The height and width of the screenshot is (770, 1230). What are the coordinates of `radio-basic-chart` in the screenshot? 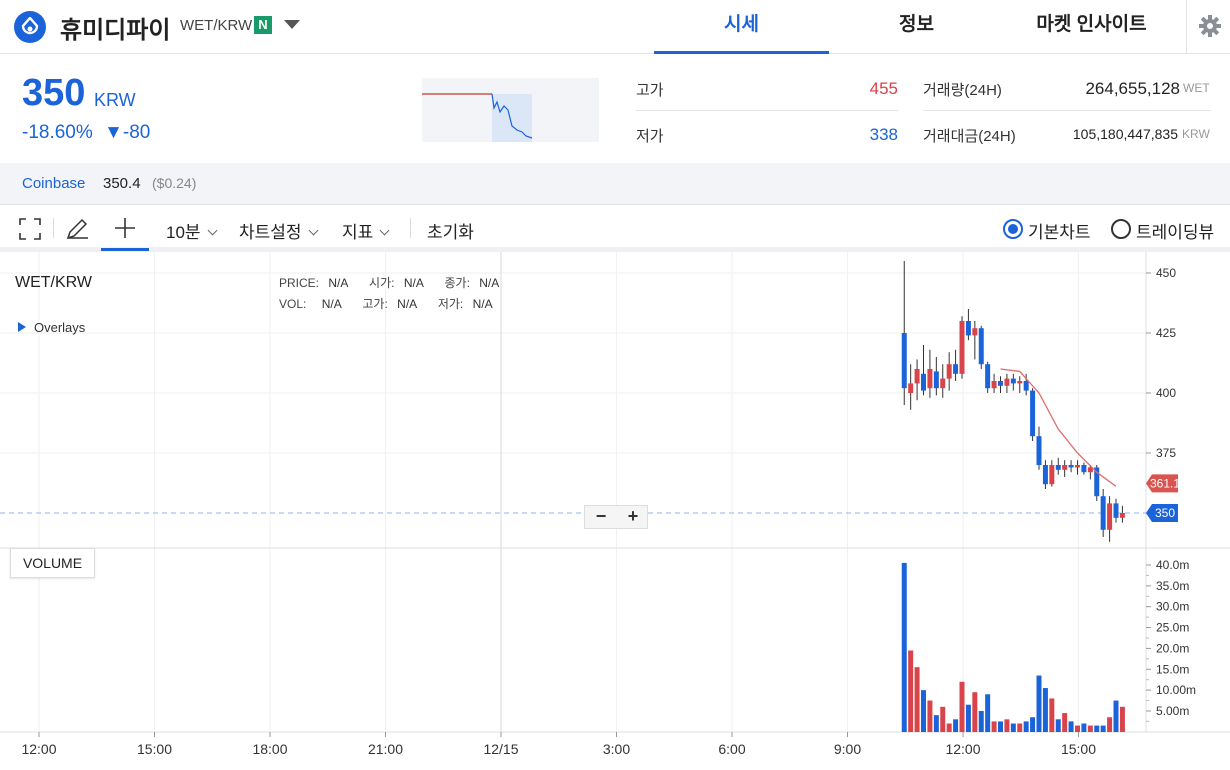 It's located at (1013, 229).